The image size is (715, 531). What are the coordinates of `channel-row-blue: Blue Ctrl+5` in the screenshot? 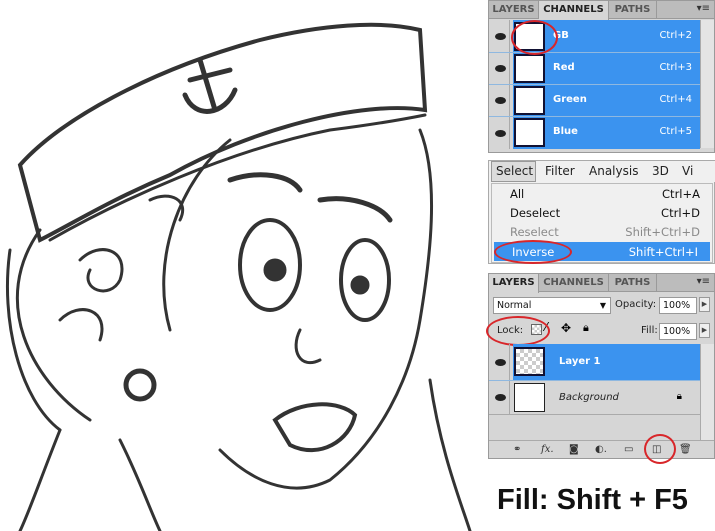 It's located at (594, 133).